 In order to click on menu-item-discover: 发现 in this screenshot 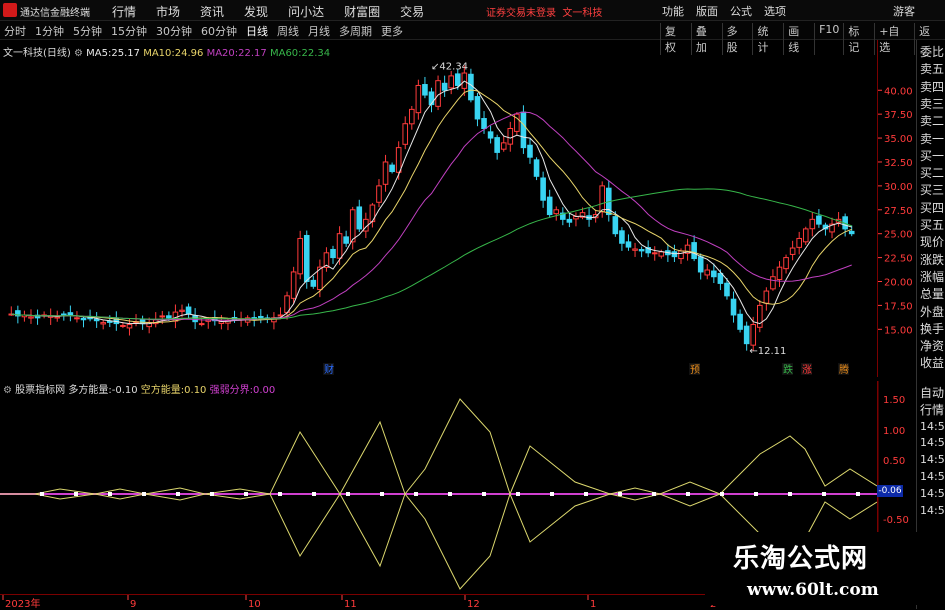, I will do `click(256, 11)`.